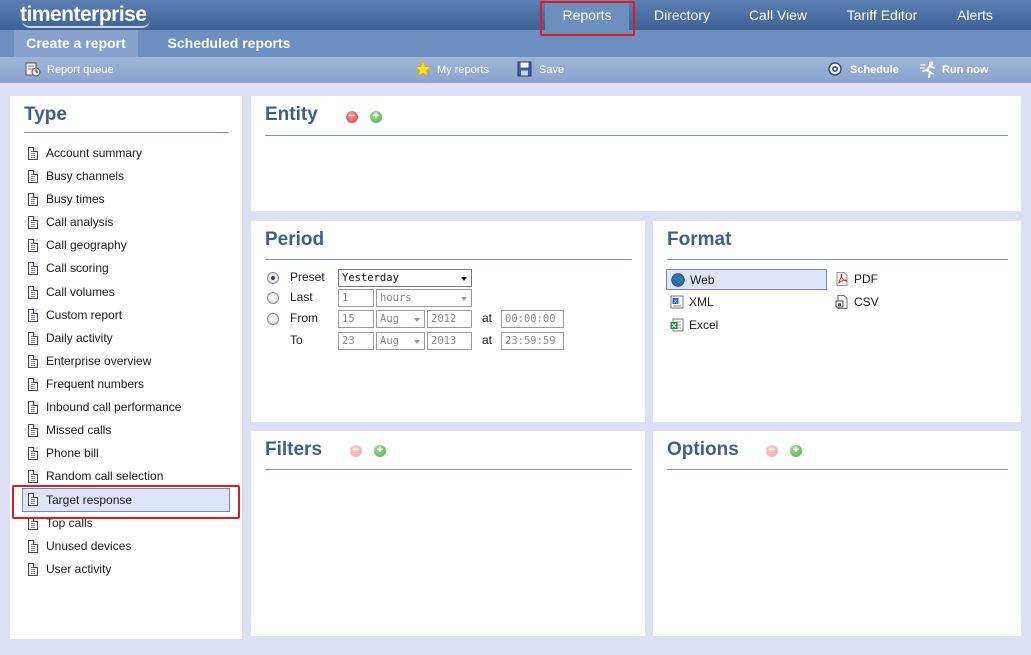 Image resolution: width=1031 pixels, height=655 pixels. What do you see at coordinates (273, 298) in the screenshot?
I see `last-radio` at bounding box center [273, 298].